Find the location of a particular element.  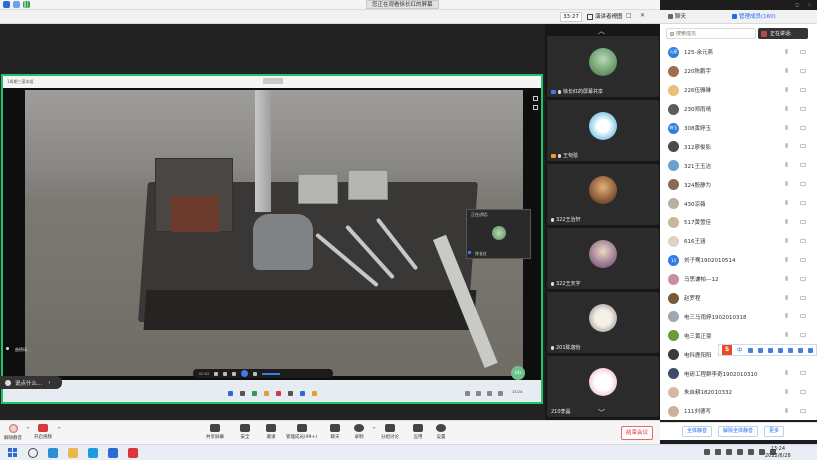

member-row: 朱自耕182010332 is located at coordinates (738, 392).